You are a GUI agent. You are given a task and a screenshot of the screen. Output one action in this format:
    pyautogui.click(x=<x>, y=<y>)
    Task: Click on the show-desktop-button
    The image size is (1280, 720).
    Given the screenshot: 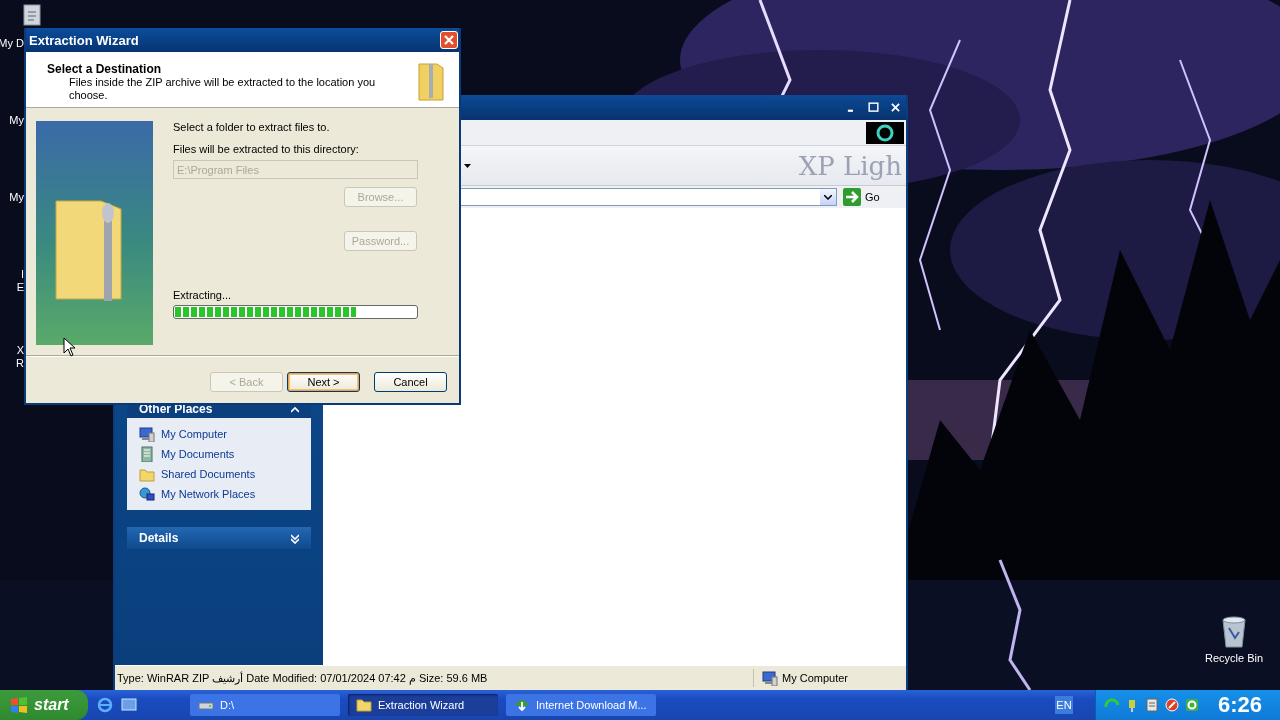 What is the action you would take?
    pyautogui.click(x=129, y=705)
    